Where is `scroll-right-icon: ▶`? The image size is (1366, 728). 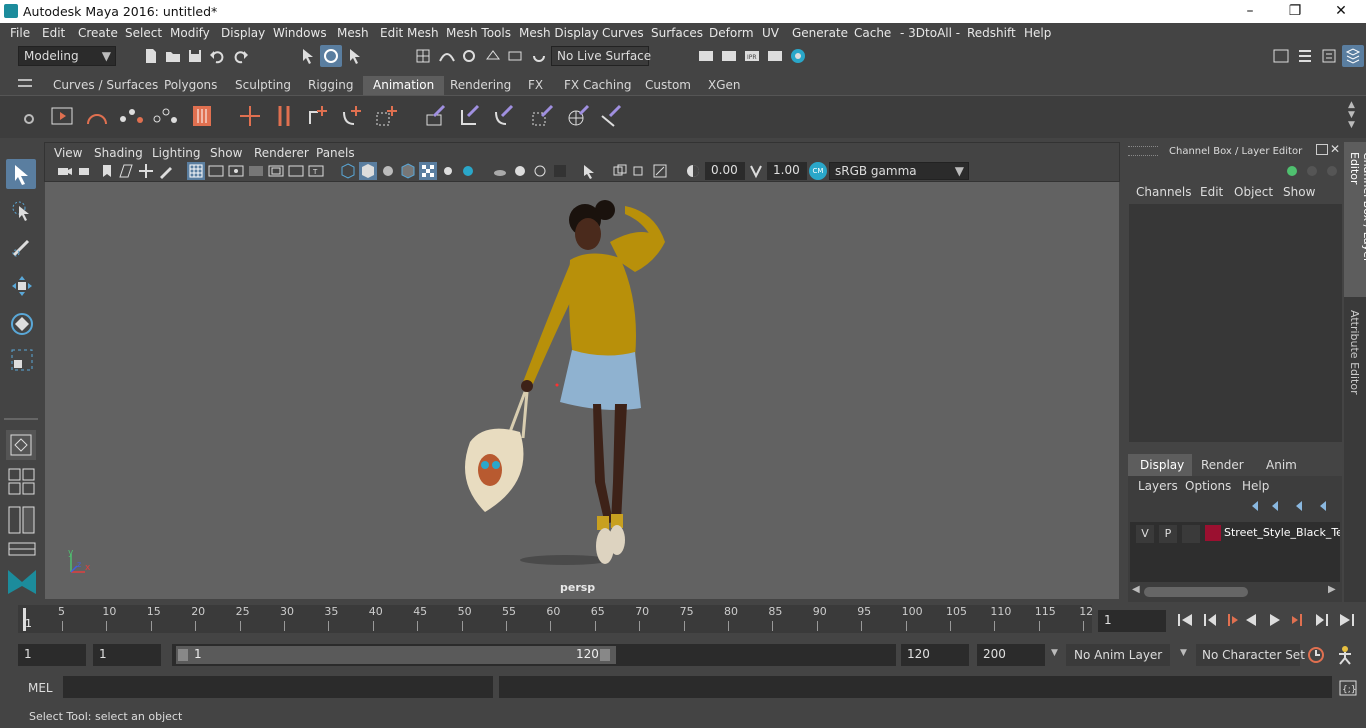 scroll-right-icon: ▶ is located at coordinates (1332, 589).